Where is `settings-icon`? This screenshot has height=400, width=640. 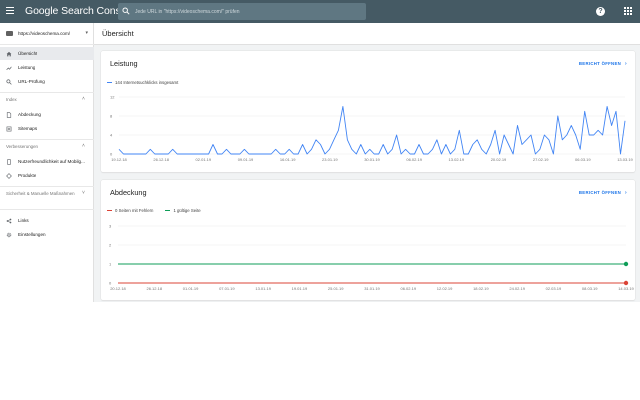
settings-icon is located at coordinates (9, 234).